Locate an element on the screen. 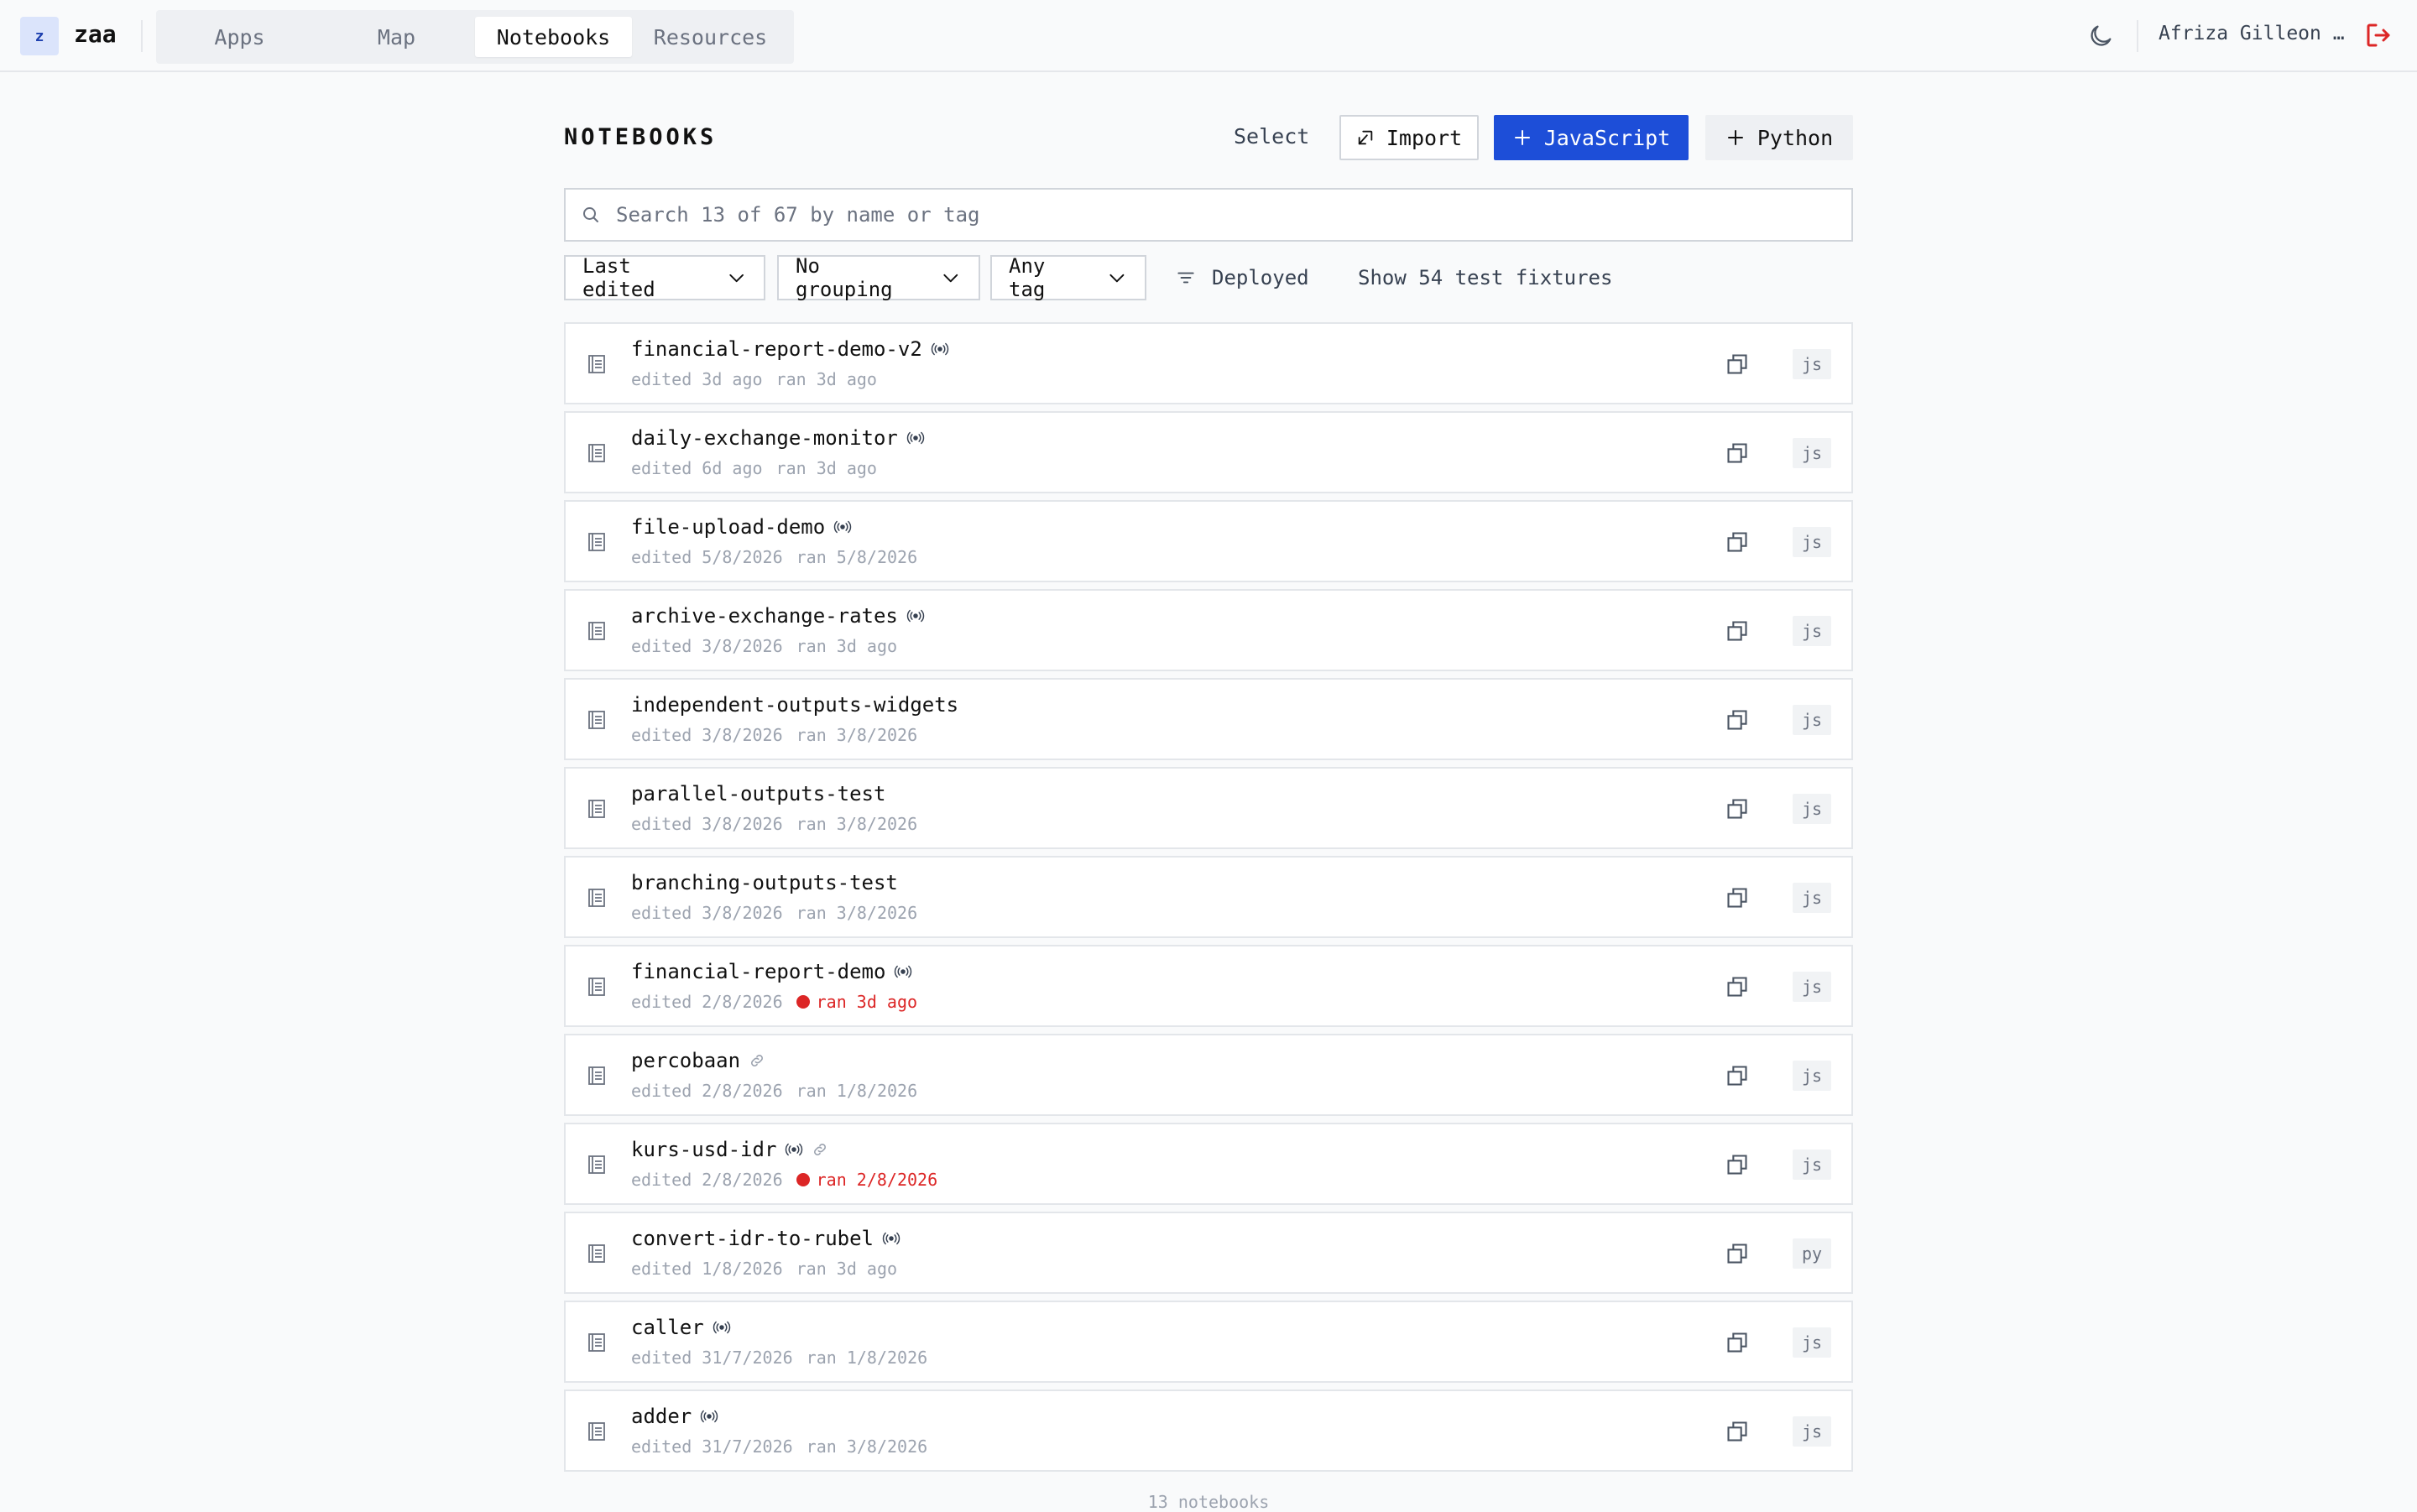 The image size is (2417, 1512). chevron-down-icon is located at coordinates (736, 279).